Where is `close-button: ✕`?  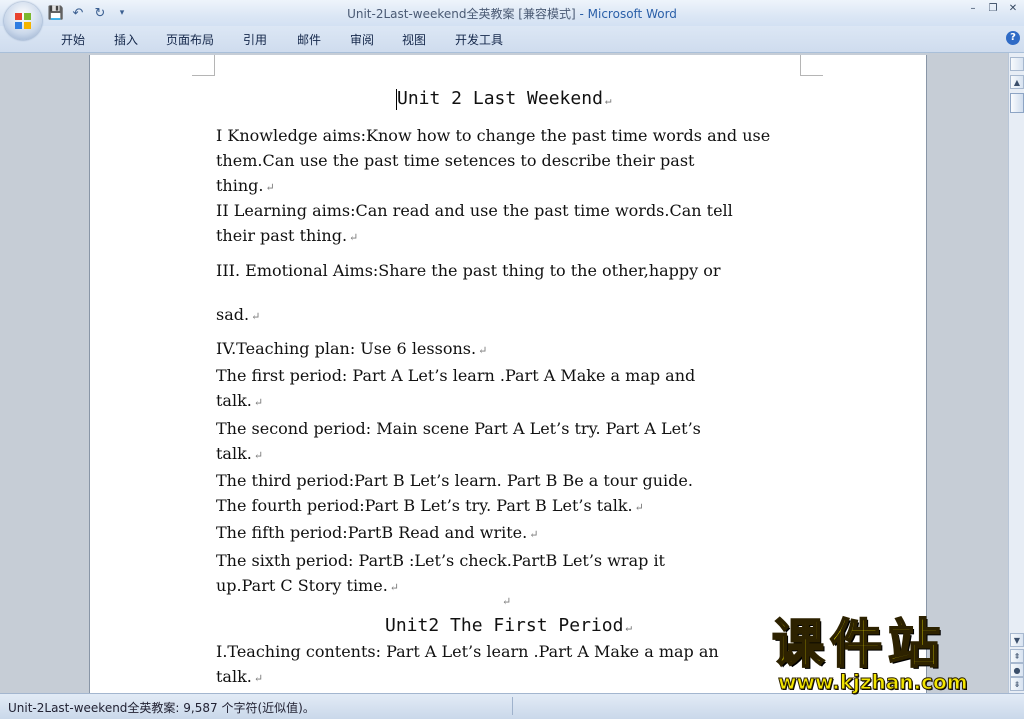 close-button: ✕ is located at coordinates (1013, 9).